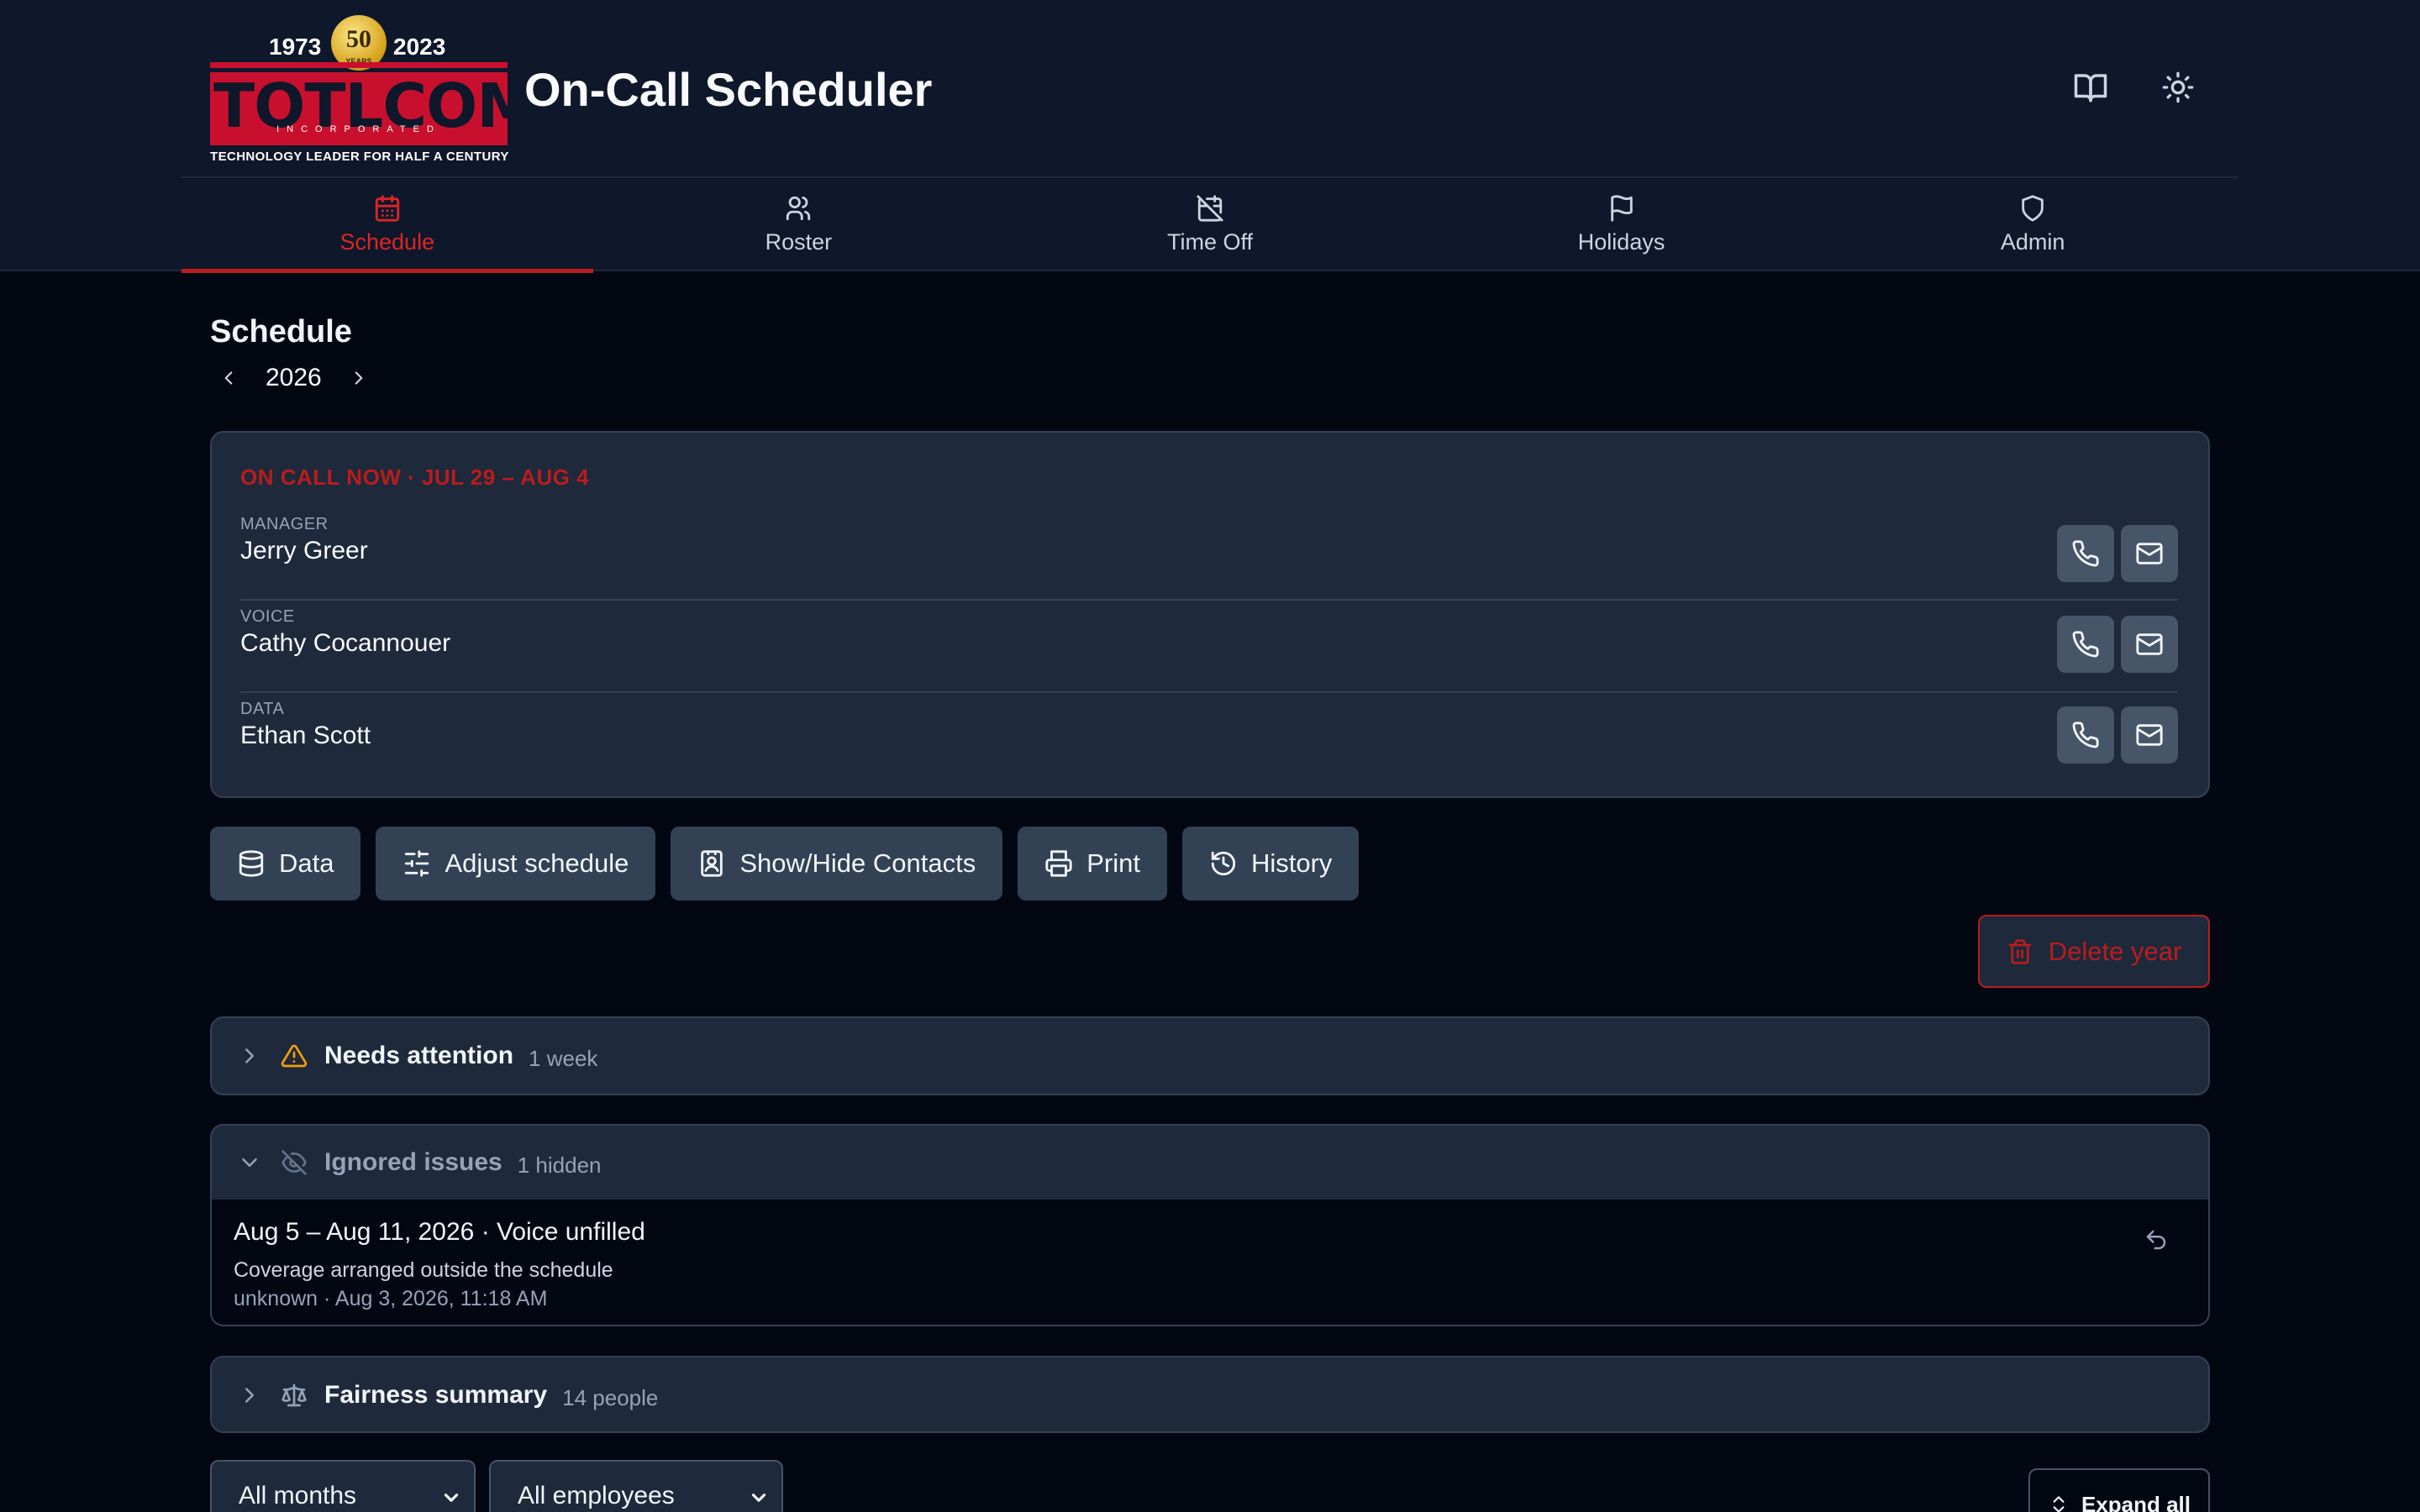  I want to click on button-label: Data, so click(306, 863).